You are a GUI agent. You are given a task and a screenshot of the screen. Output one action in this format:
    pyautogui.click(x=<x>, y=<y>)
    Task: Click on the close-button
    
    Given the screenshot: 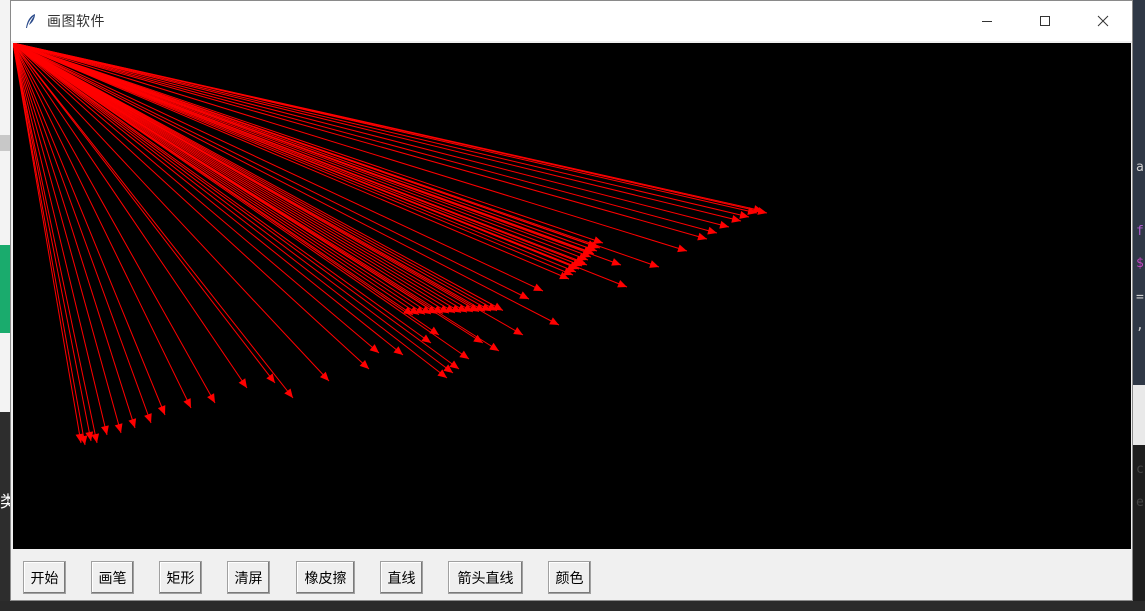 What is the action you would take?
    pyautogui.click(x=1103, y=21)
    